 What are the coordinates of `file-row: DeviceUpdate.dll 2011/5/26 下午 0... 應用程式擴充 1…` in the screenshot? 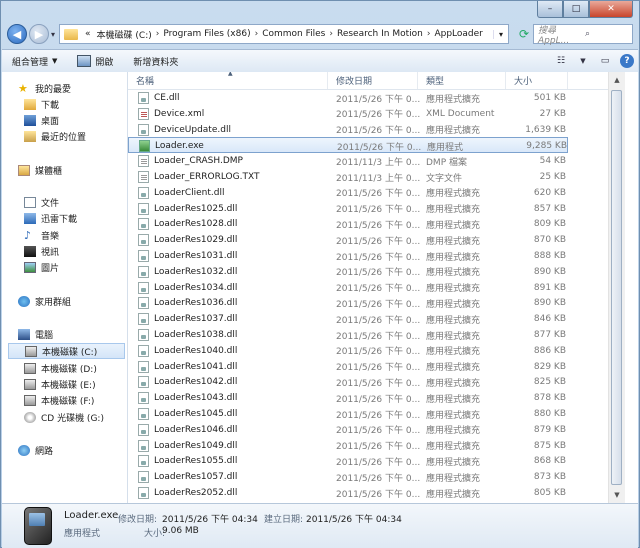 It's located at (348, 130).